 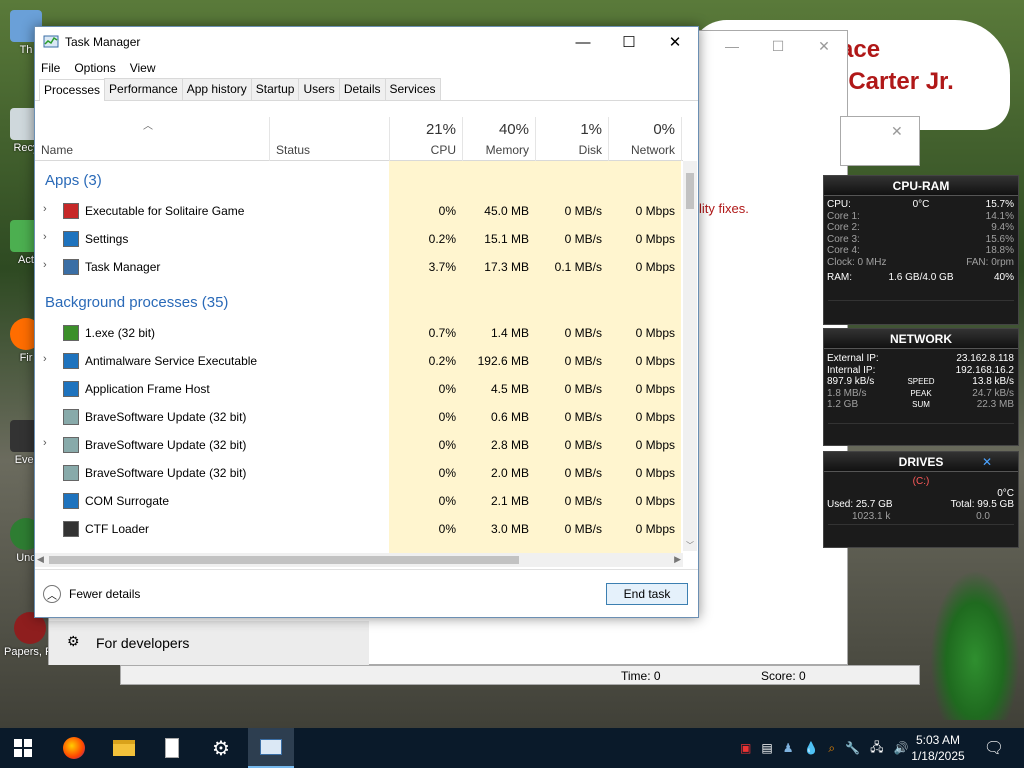 I want to click on clock-date: 1/18/2025, so click(x=938, y=756).